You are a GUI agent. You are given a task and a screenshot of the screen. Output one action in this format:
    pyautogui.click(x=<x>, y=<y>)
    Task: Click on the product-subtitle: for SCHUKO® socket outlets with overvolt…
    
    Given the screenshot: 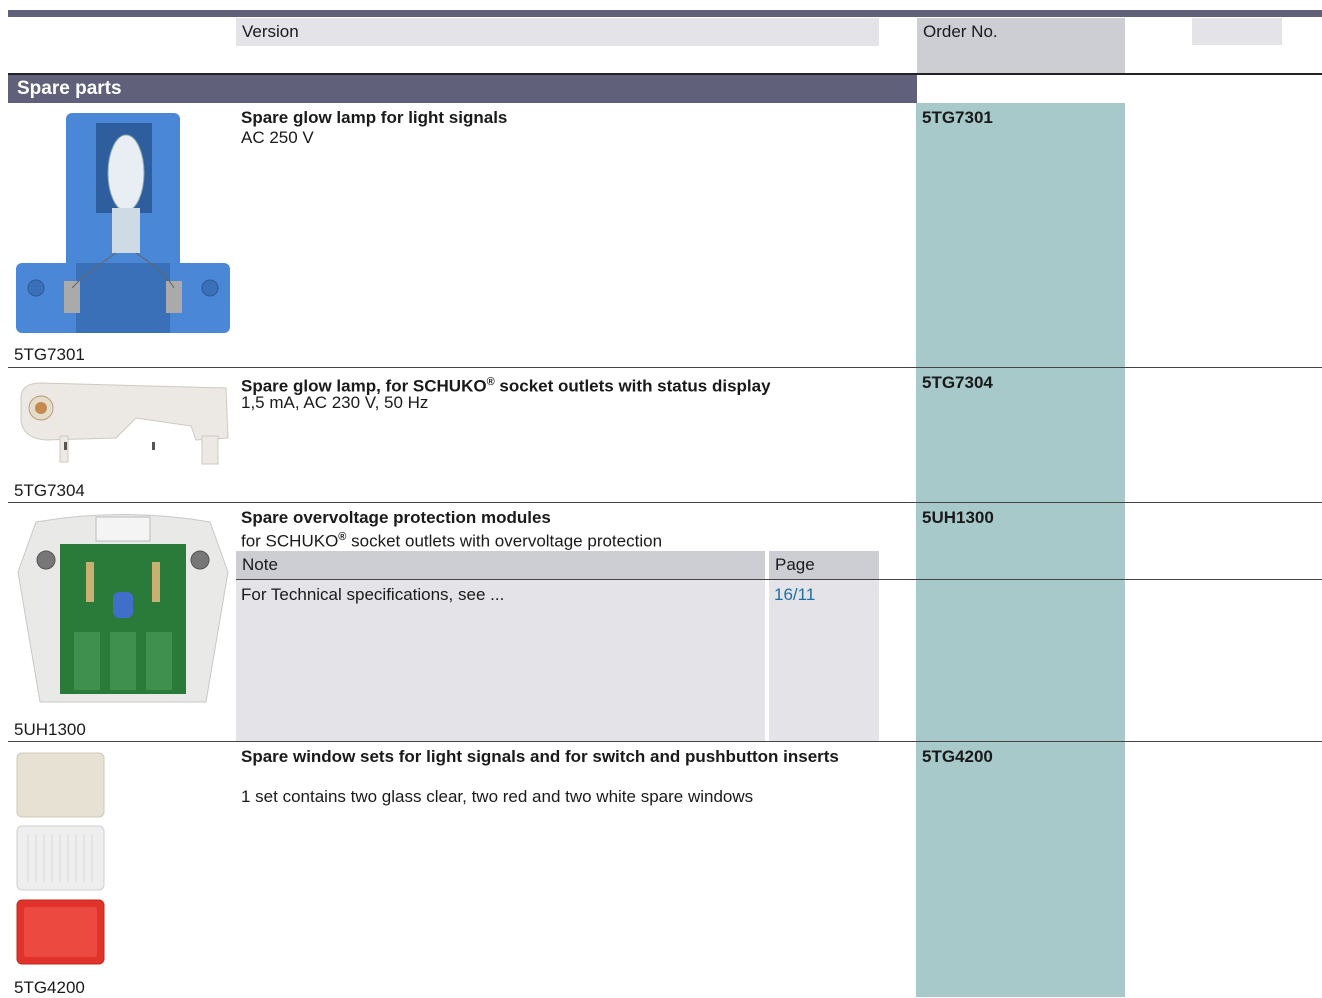 What is the action you would take?
    pyautogui.click(x=452, y=541)
    